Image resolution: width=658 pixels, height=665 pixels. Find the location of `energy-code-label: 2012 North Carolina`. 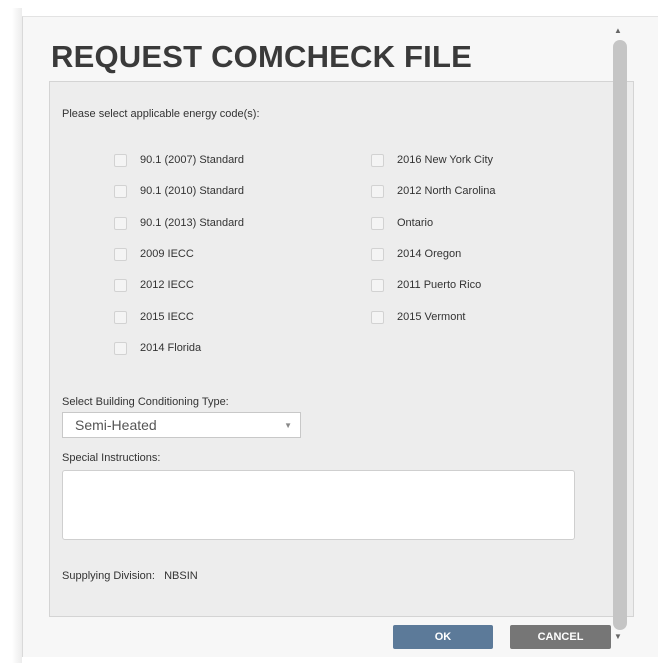

energy-code-label: 2012 North Carolina is located at coordinates (446, 191).